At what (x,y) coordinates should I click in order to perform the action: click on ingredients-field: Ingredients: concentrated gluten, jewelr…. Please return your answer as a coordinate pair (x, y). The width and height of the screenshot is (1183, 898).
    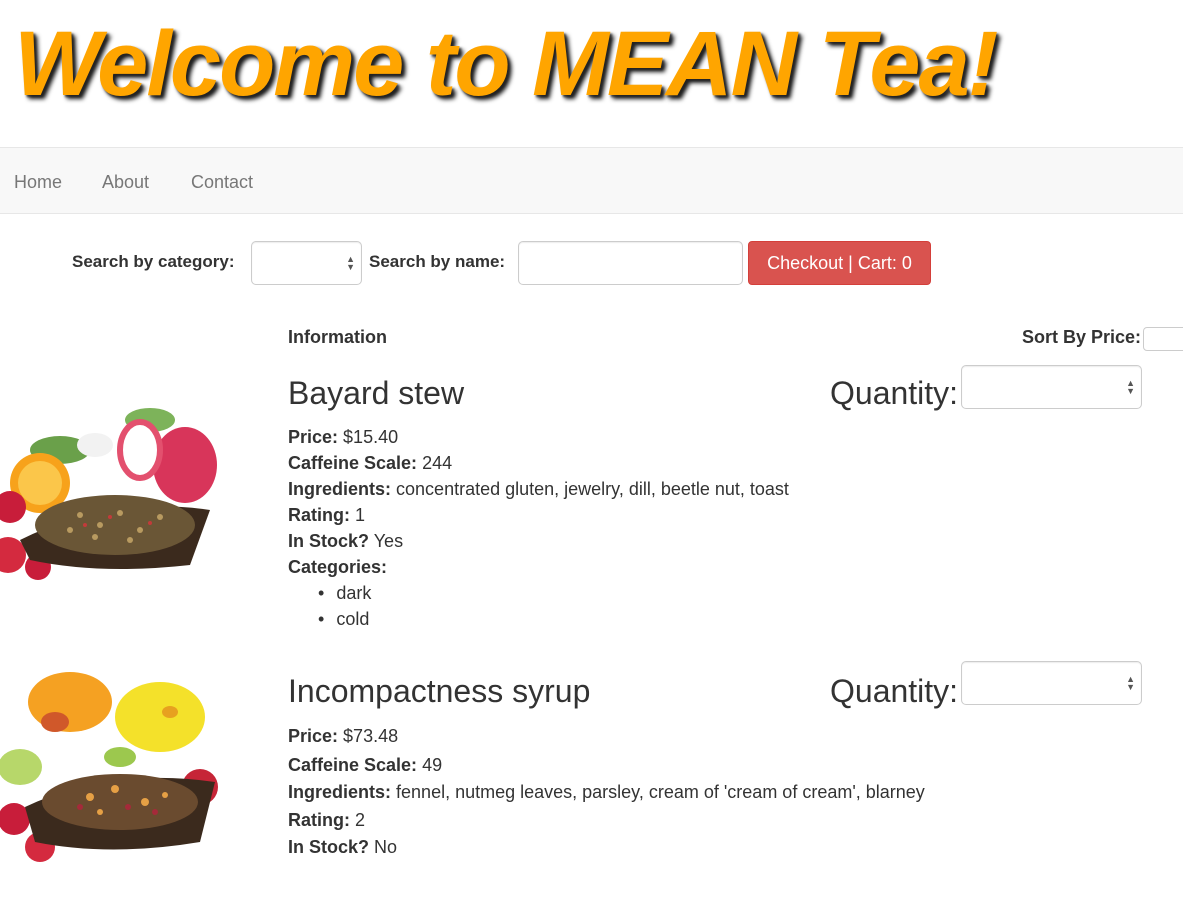
    Looking at the image, I should click on (538, 489).